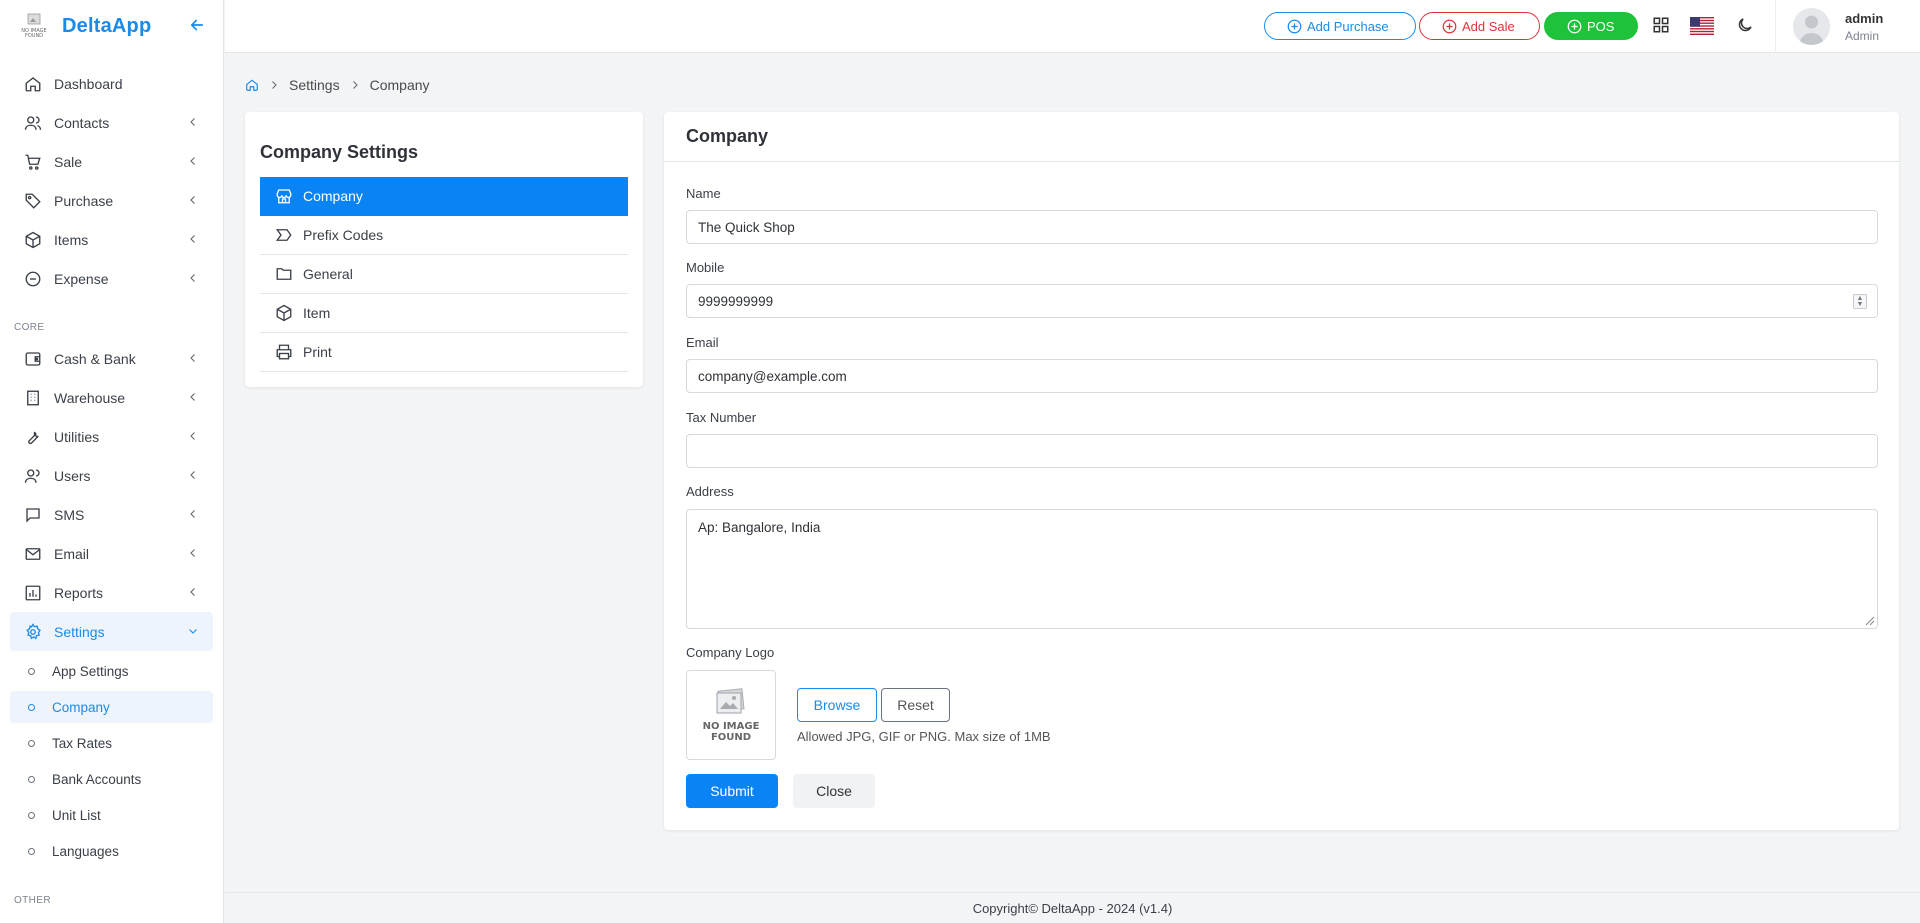  I want to click on sidebar-item-label: Sale, so click(68, 161).